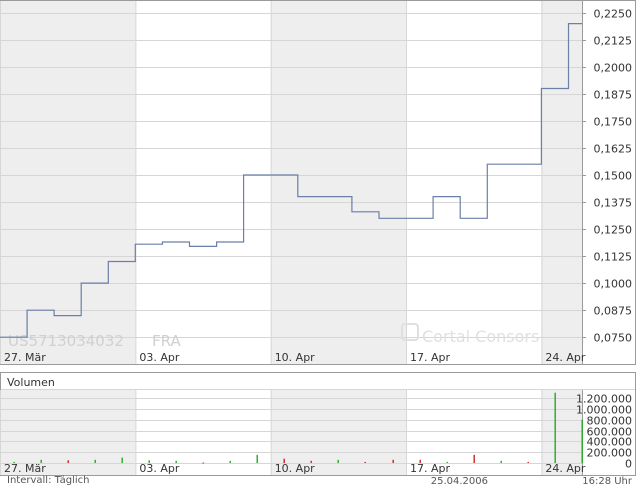 Image resolution: width=640 pixels, height=492 pixels. What do you see at coordinates (613, 257) in the screenshot?
I see `price-ytick-label: 0,1125` at bounding box center [613, 257].